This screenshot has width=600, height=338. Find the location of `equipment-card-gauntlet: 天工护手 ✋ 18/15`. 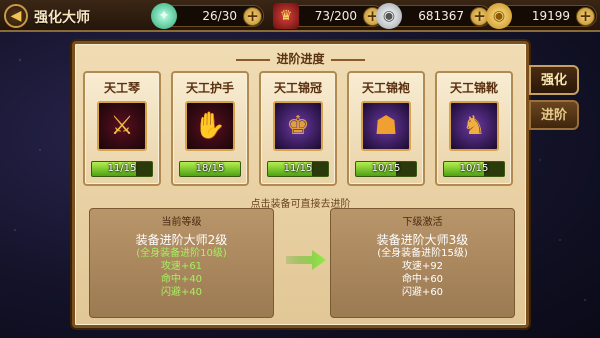

equipment-card-gauntlet: 天工护手 ✋ 18/15 is located at coordinates (210, 128).